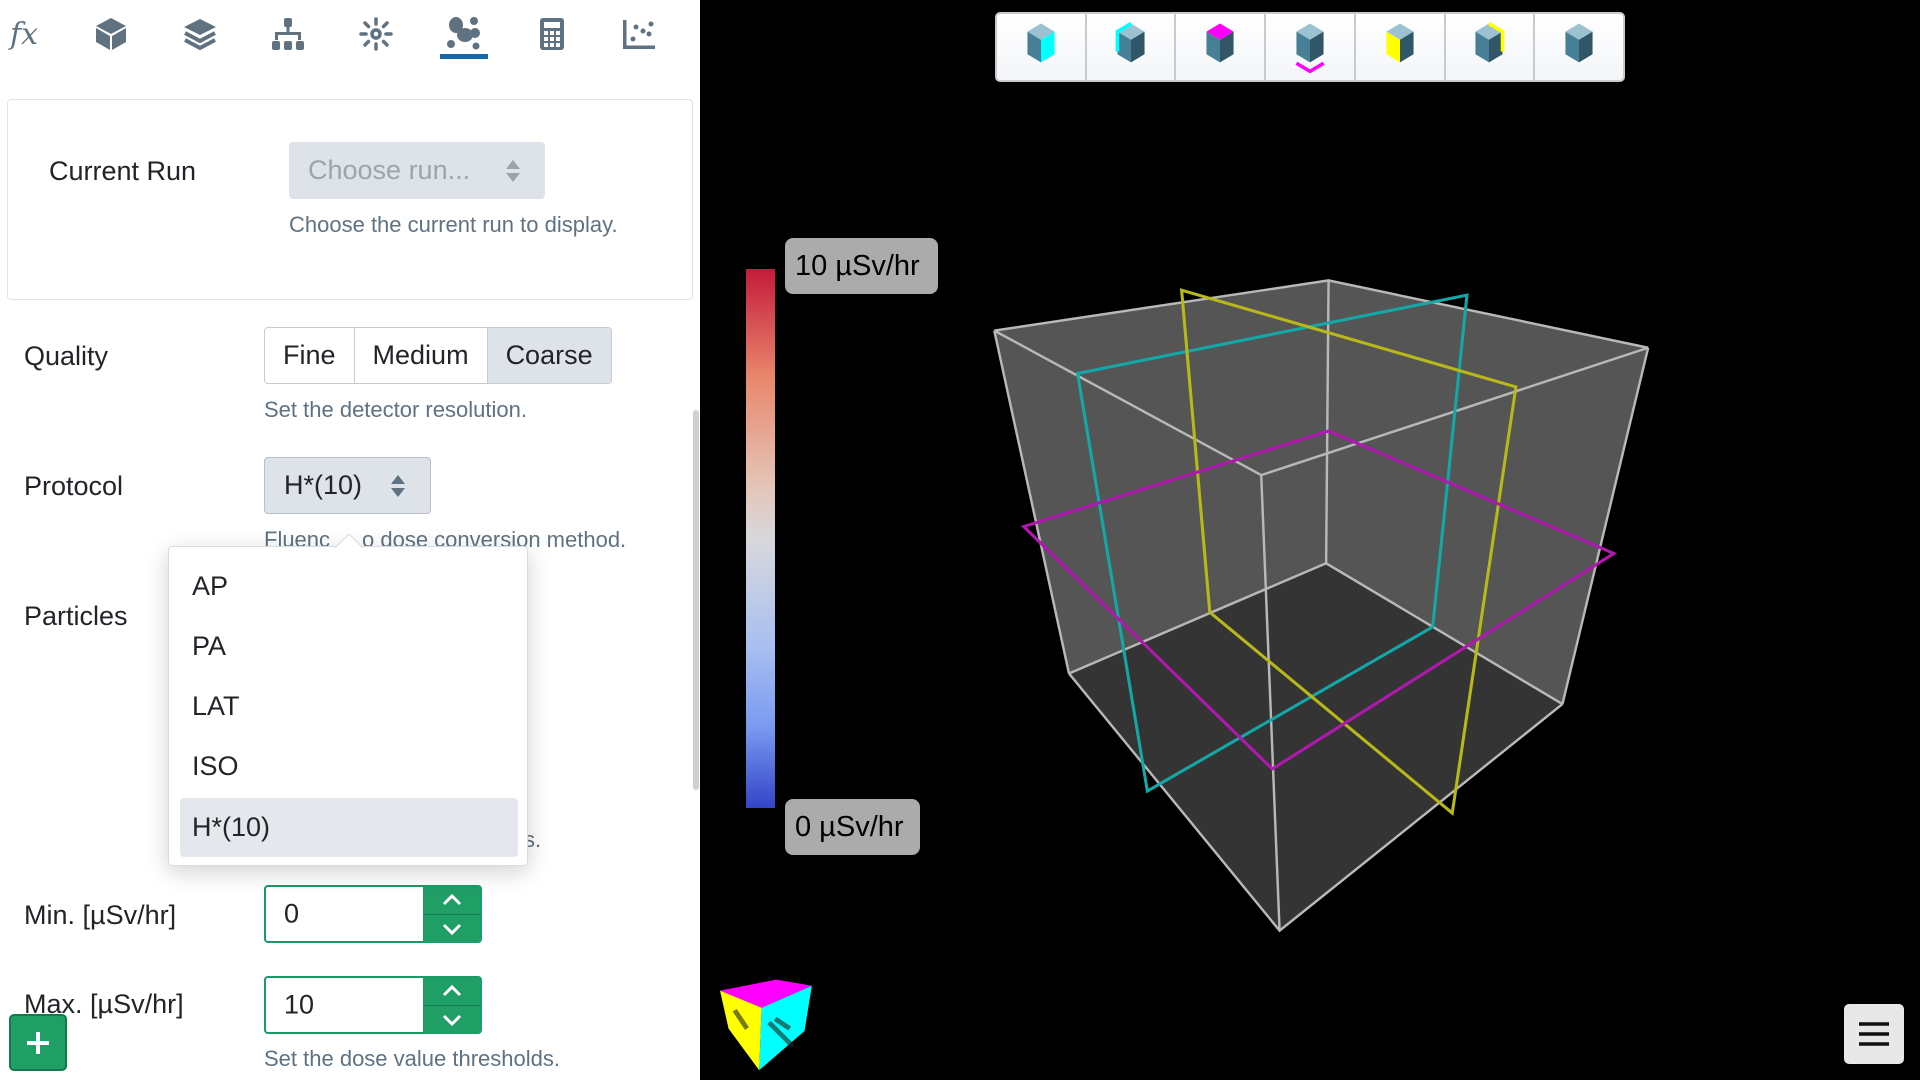 The width and height of the screenshot is (1920, 1080). I want to click on protocol-option-h10: H*(10), so click(349, 827).